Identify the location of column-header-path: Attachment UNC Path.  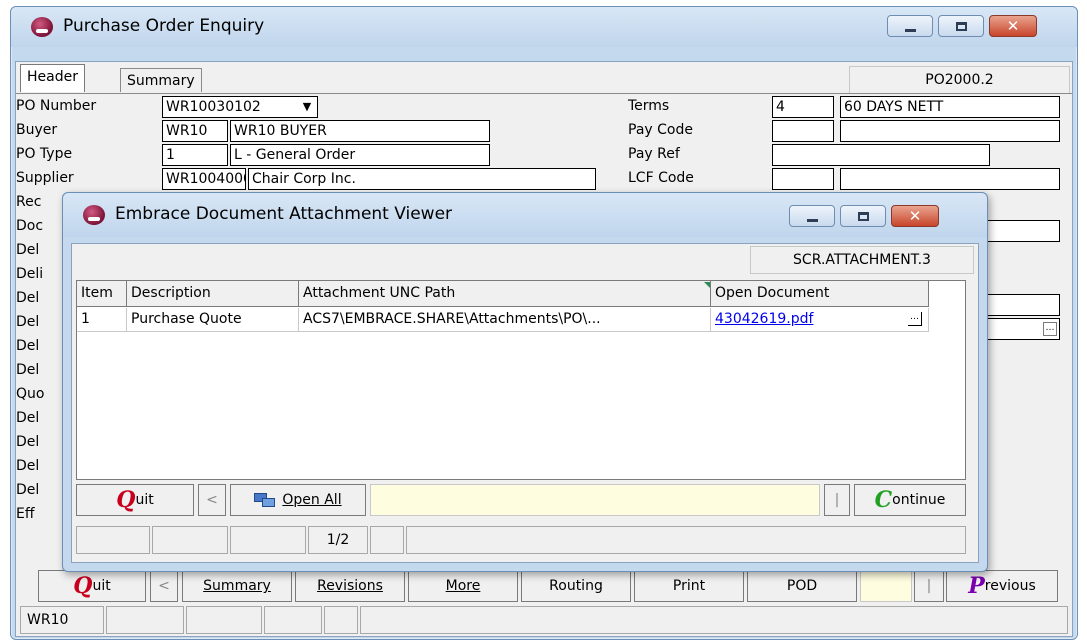
(505, 294).